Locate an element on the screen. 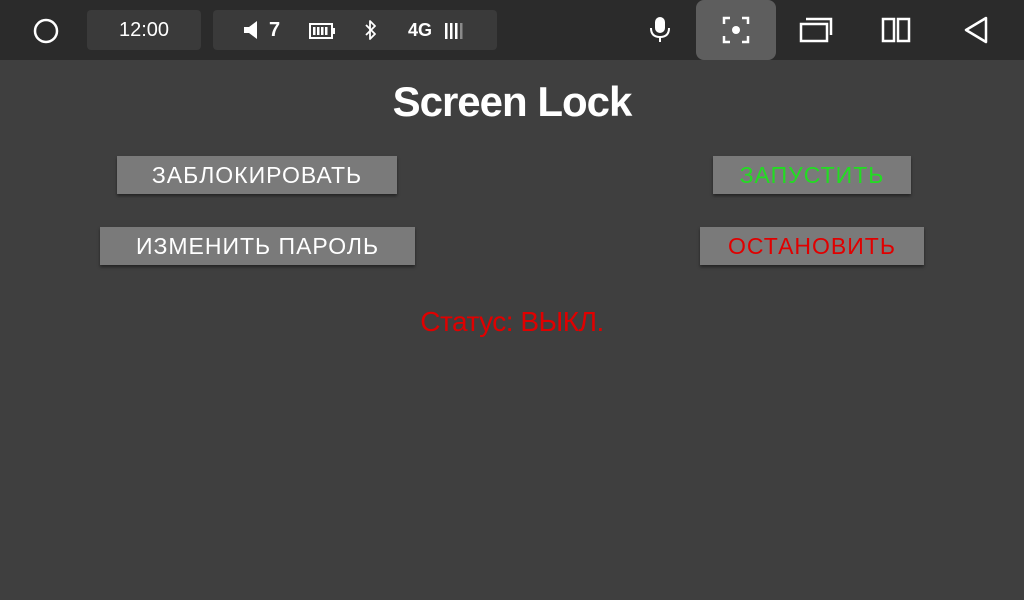 This screenshot has width=1024, height=600. screenshot-button is located at coordinates (736, 30).